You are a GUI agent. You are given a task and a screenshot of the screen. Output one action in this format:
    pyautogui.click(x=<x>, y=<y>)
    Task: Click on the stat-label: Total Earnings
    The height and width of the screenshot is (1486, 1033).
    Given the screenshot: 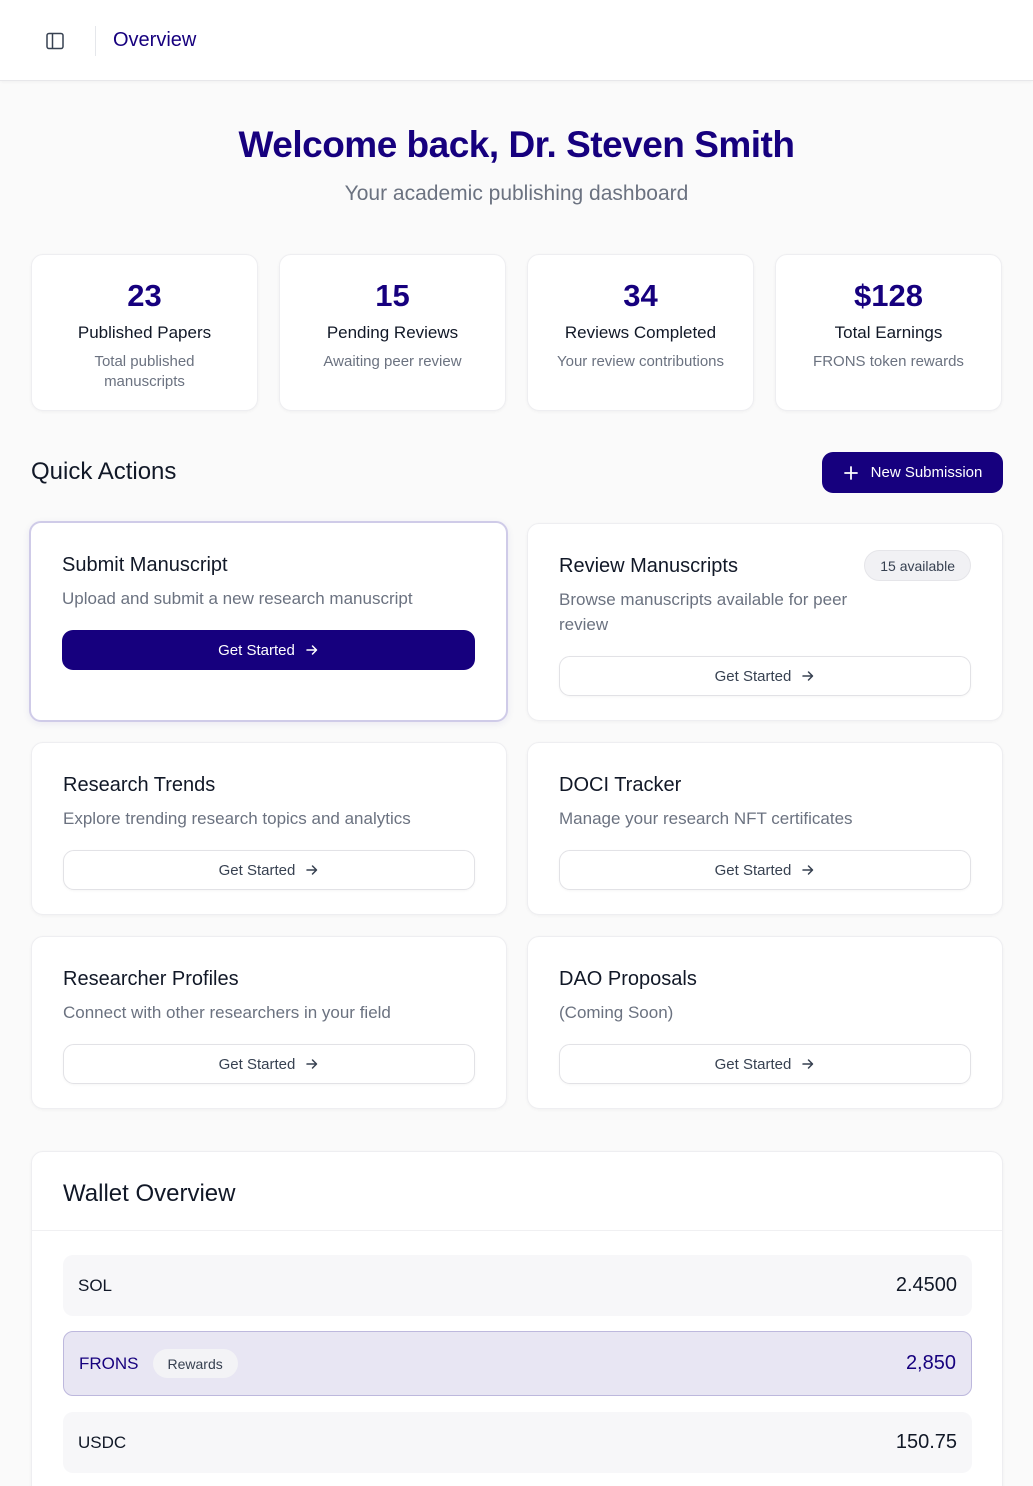 What is the action you would take?
    pyautogui.click(x=888, y=332)
    